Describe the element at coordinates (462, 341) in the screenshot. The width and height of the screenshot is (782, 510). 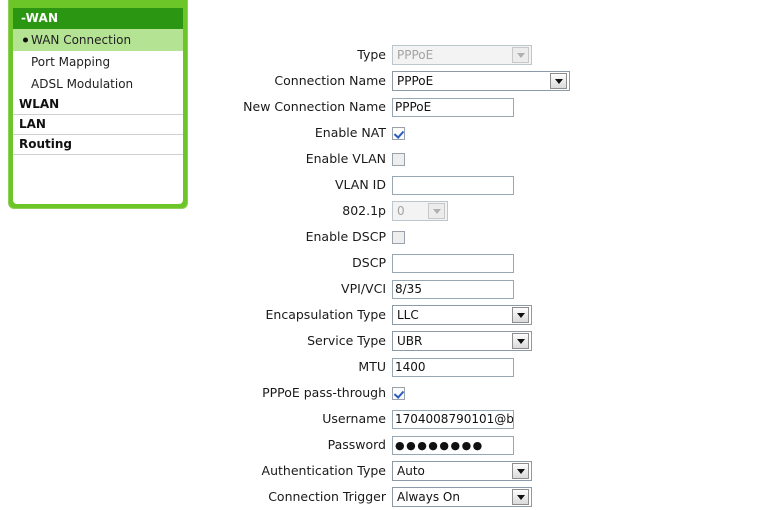
I see `select-service-type: UBR` at that location.